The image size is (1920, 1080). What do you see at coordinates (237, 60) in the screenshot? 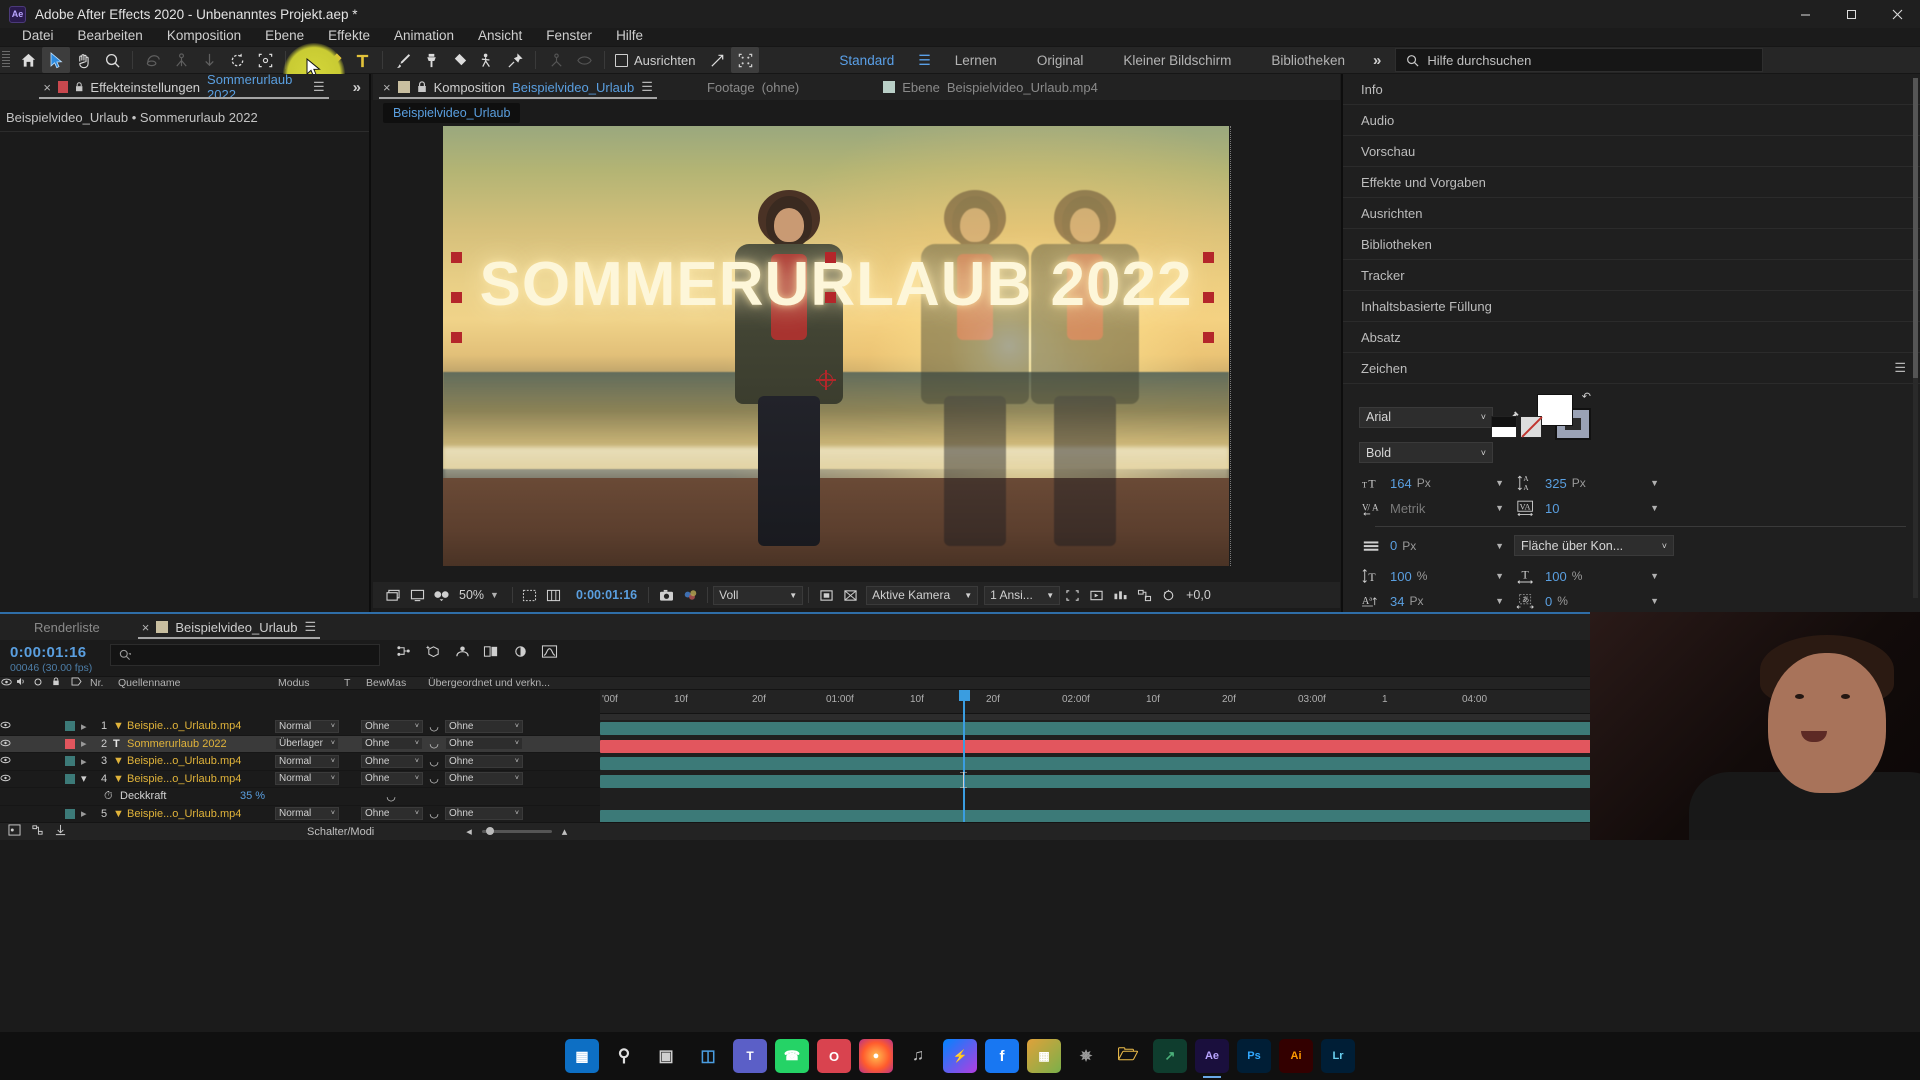
I see `rotate-tool-icon` at bounding box center [237, 60].